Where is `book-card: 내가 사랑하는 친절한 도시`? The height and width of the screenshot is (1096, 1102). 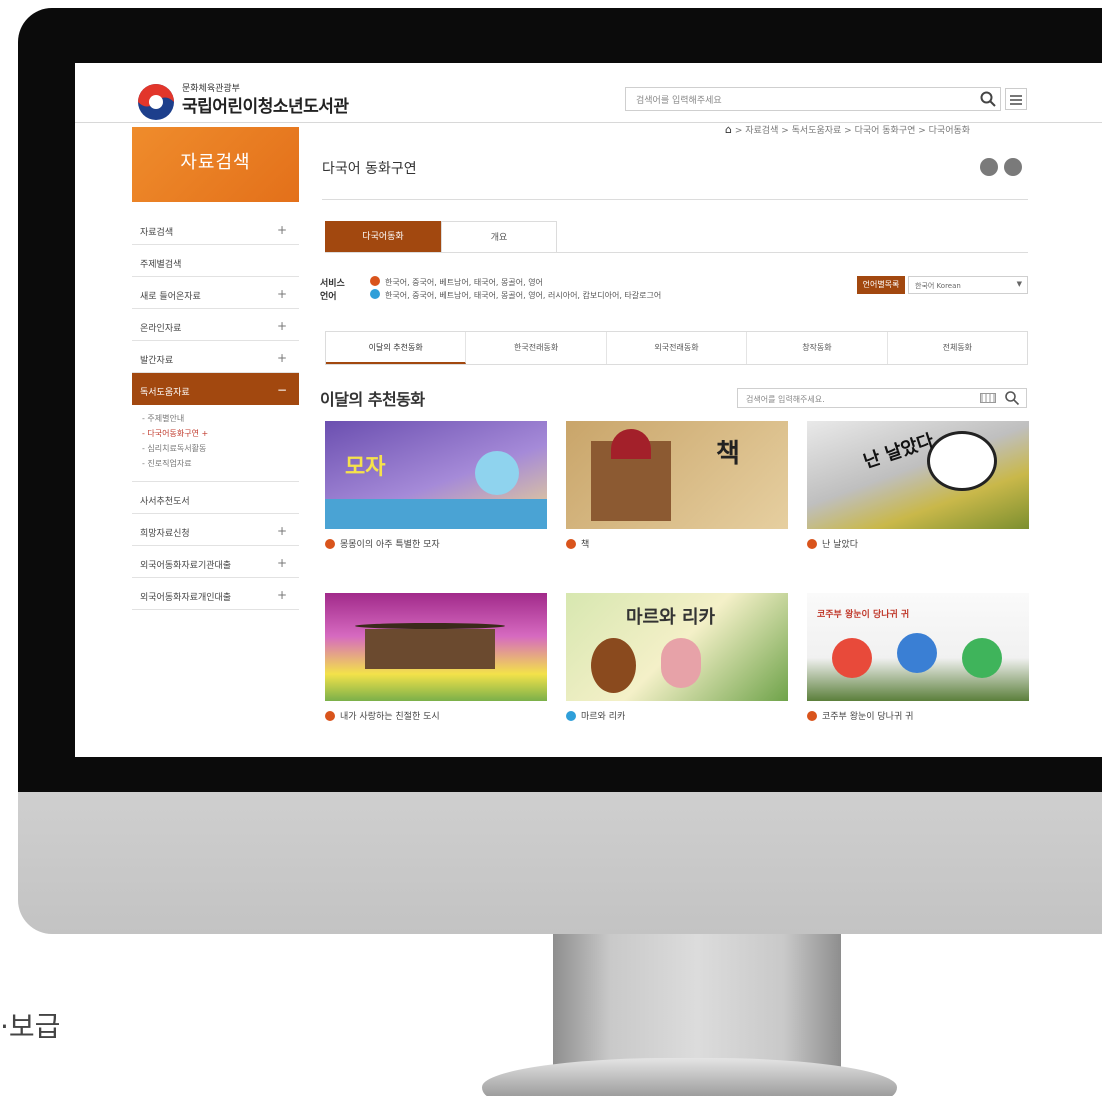
book-card: 내가 사랑하는 친절한 도시 is located at coordinates (436, 657).